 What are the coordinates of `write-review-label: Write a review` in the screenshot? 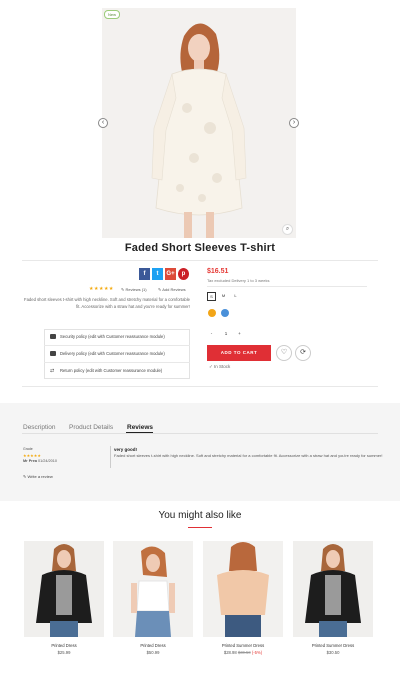 It's located at (40, 476).